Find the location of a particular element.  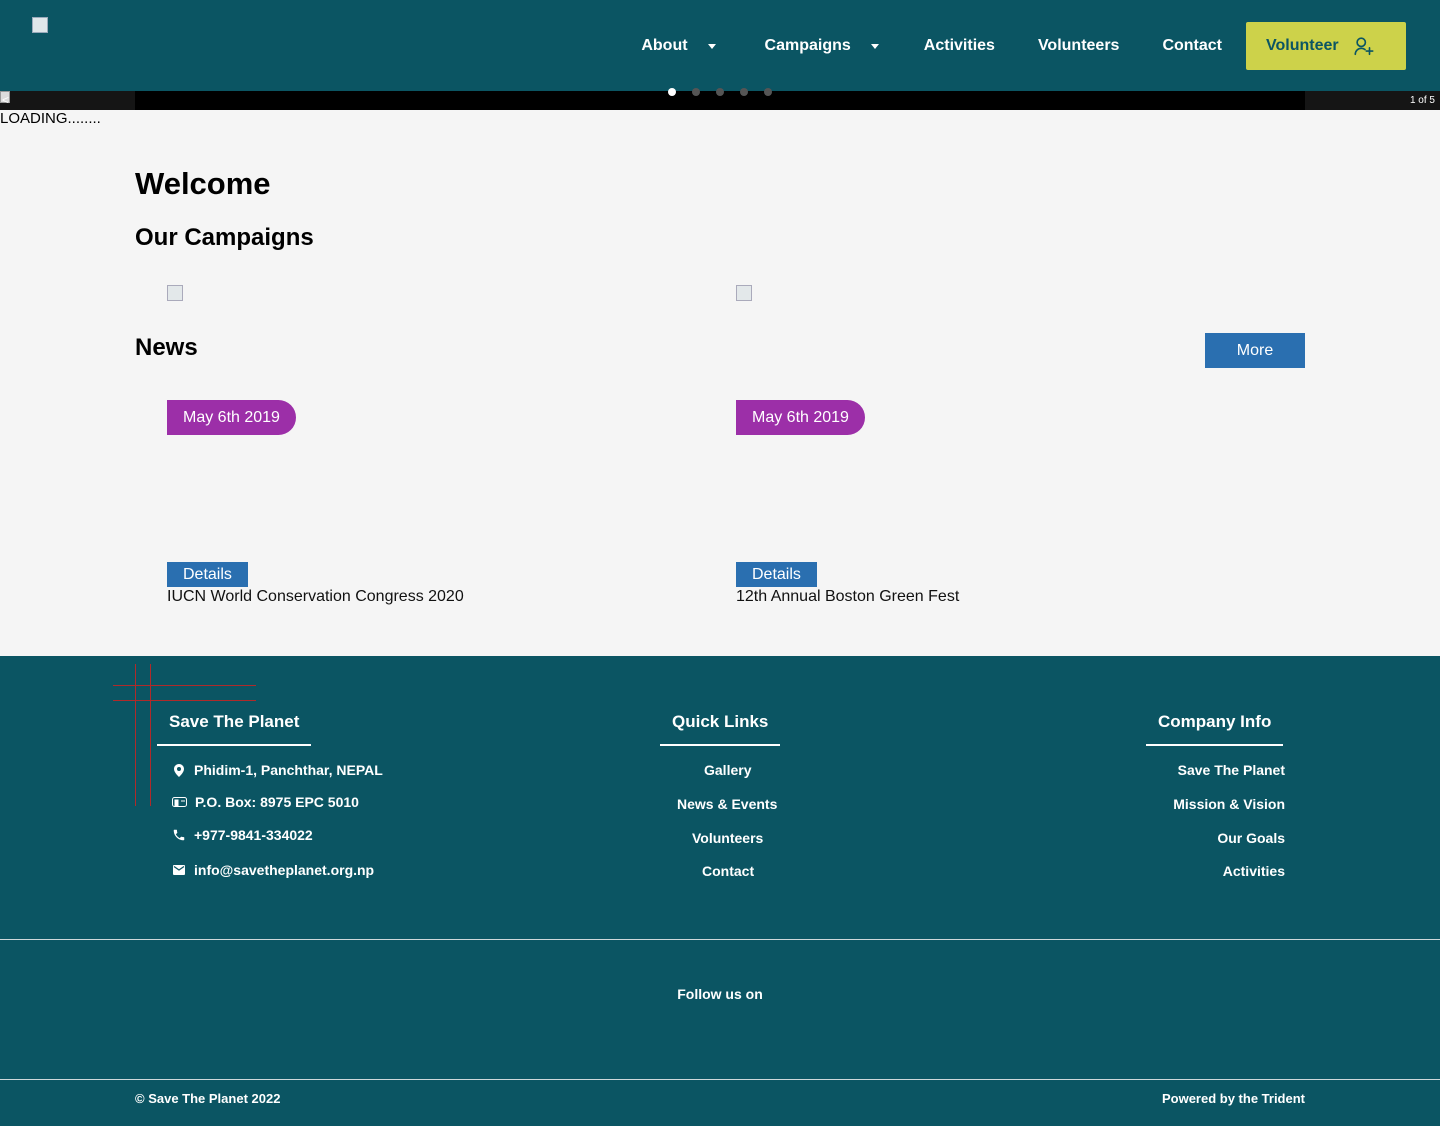

phone-text: +977-9841-334022 is located at coordinates (253, 835).